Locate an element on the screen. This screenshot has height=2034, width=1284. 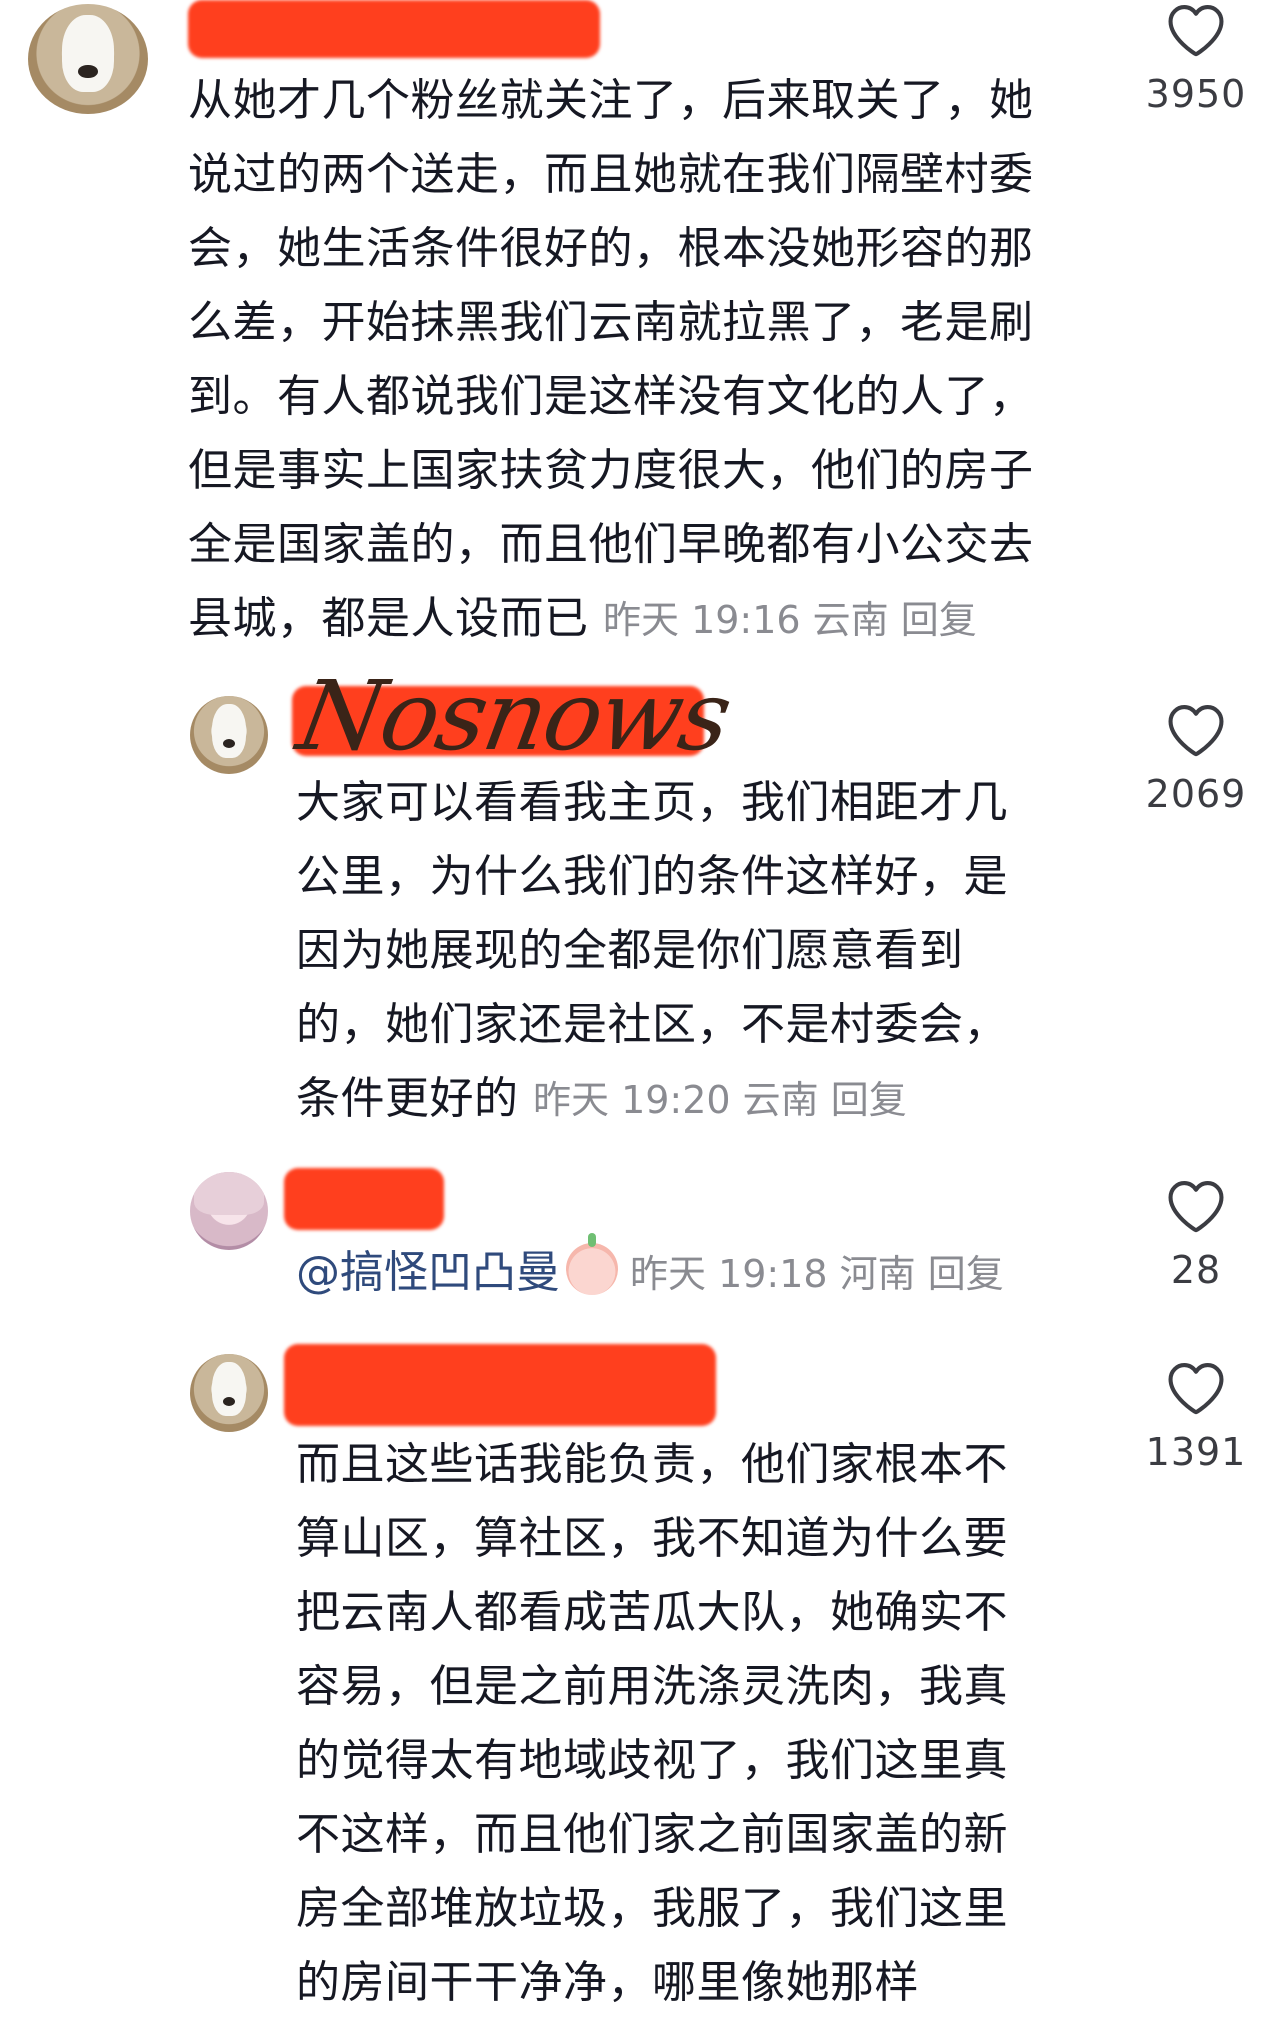
comment-line: 大家可以看看我主页，我们相距才几 is located at coordinates (652, 802).